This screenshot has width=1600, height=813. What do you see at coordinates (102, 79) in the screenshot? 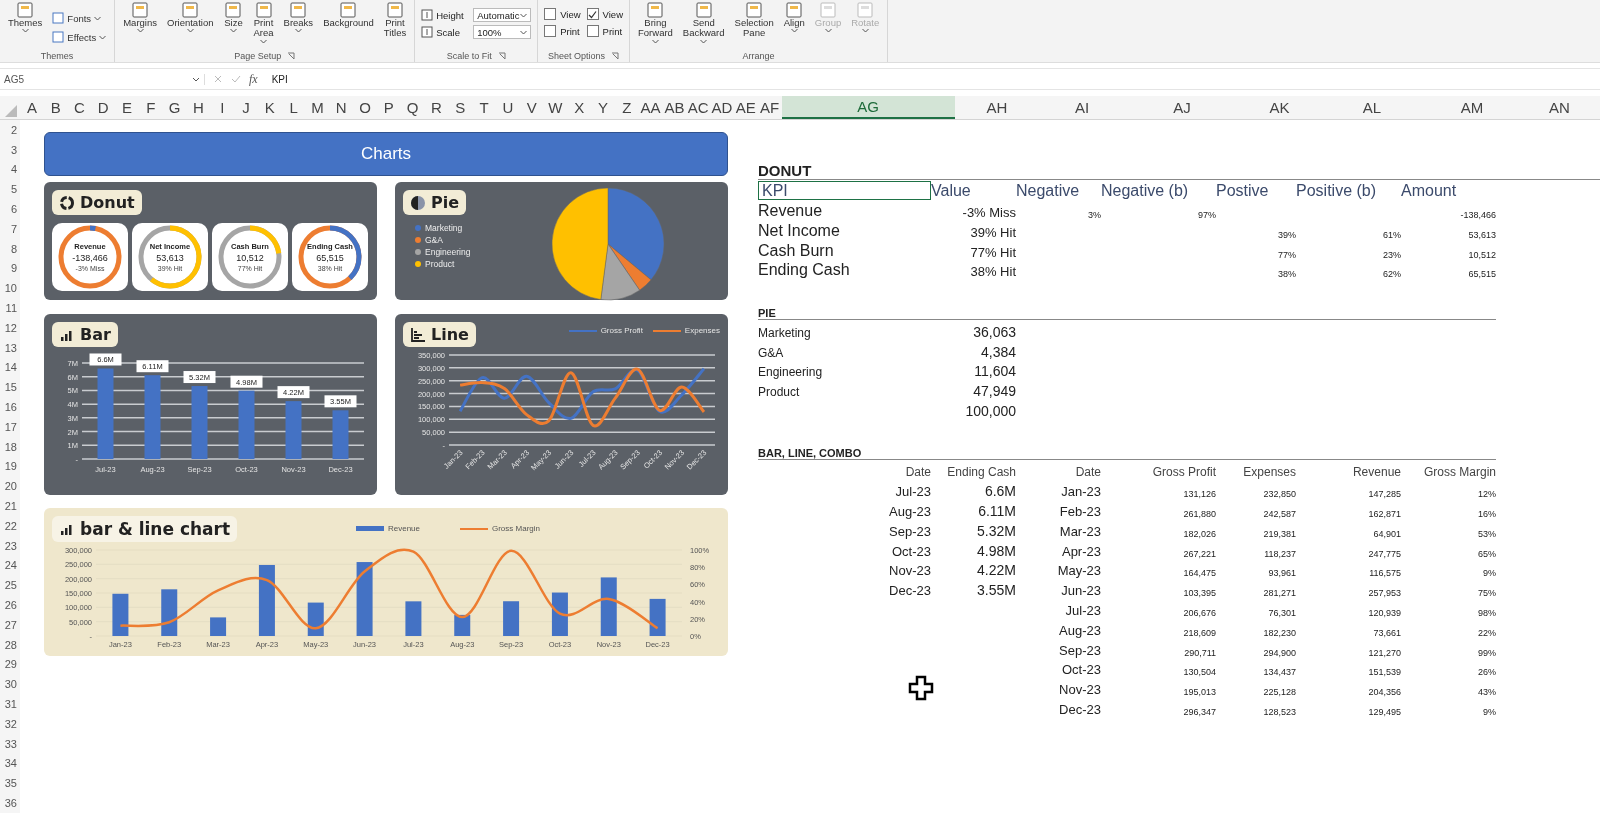
I see `name-box: AG5` at bounding box center [102, 79].